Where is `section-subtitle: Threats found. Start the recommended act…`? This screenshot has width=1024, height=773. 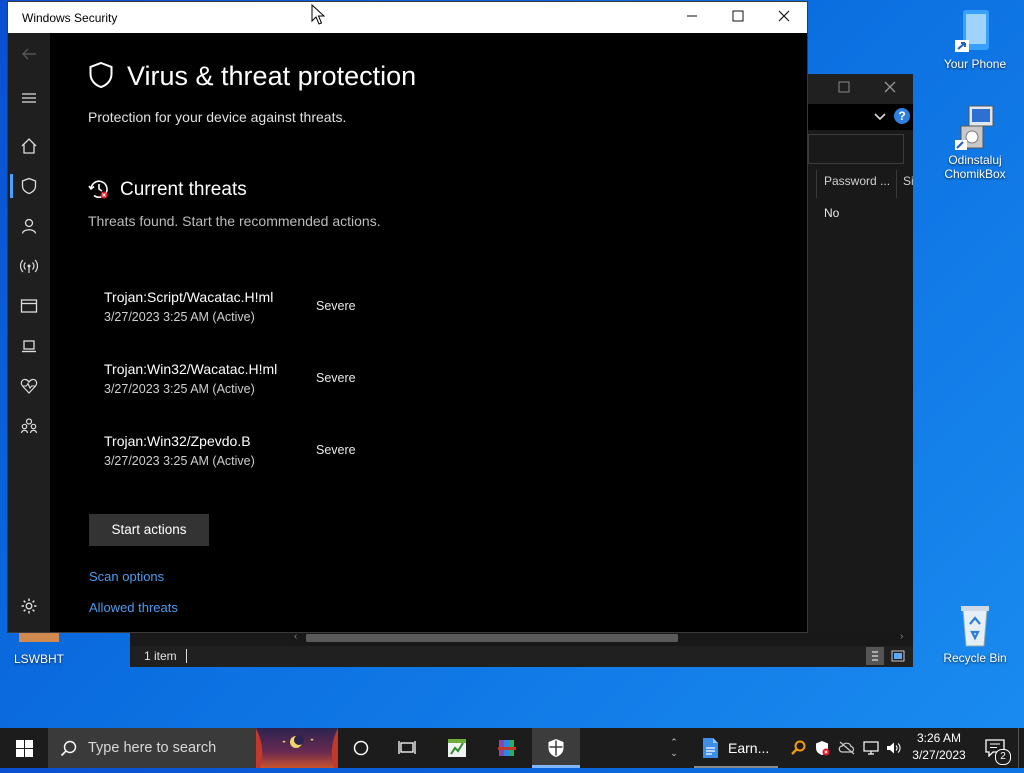 section-subtitle: Threats found. Start the recommended act… is located at coordinates (234, 221).